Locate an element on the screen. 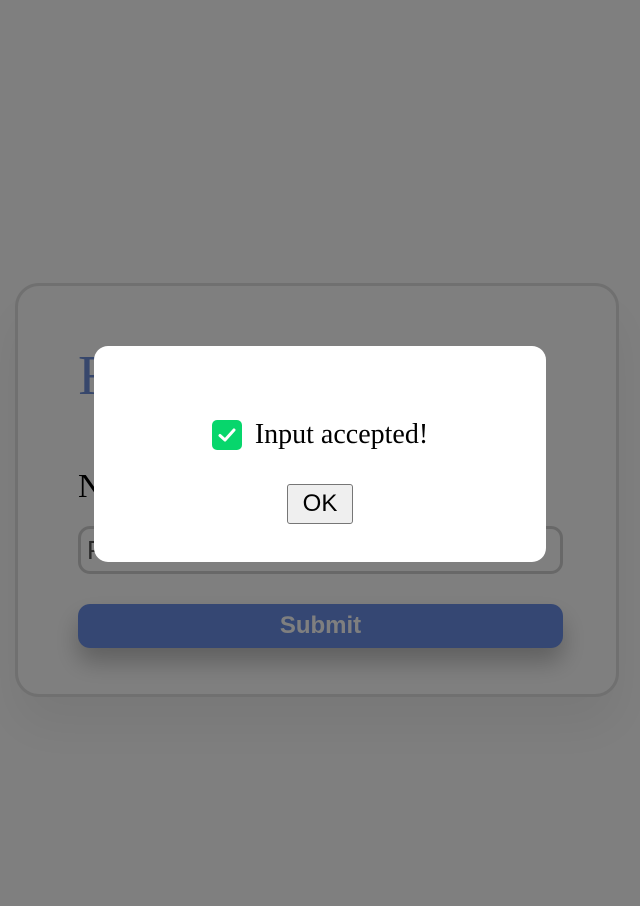 This screenshot has height=906, width=640. ok-button: OK is located at coordinates (320, 504).